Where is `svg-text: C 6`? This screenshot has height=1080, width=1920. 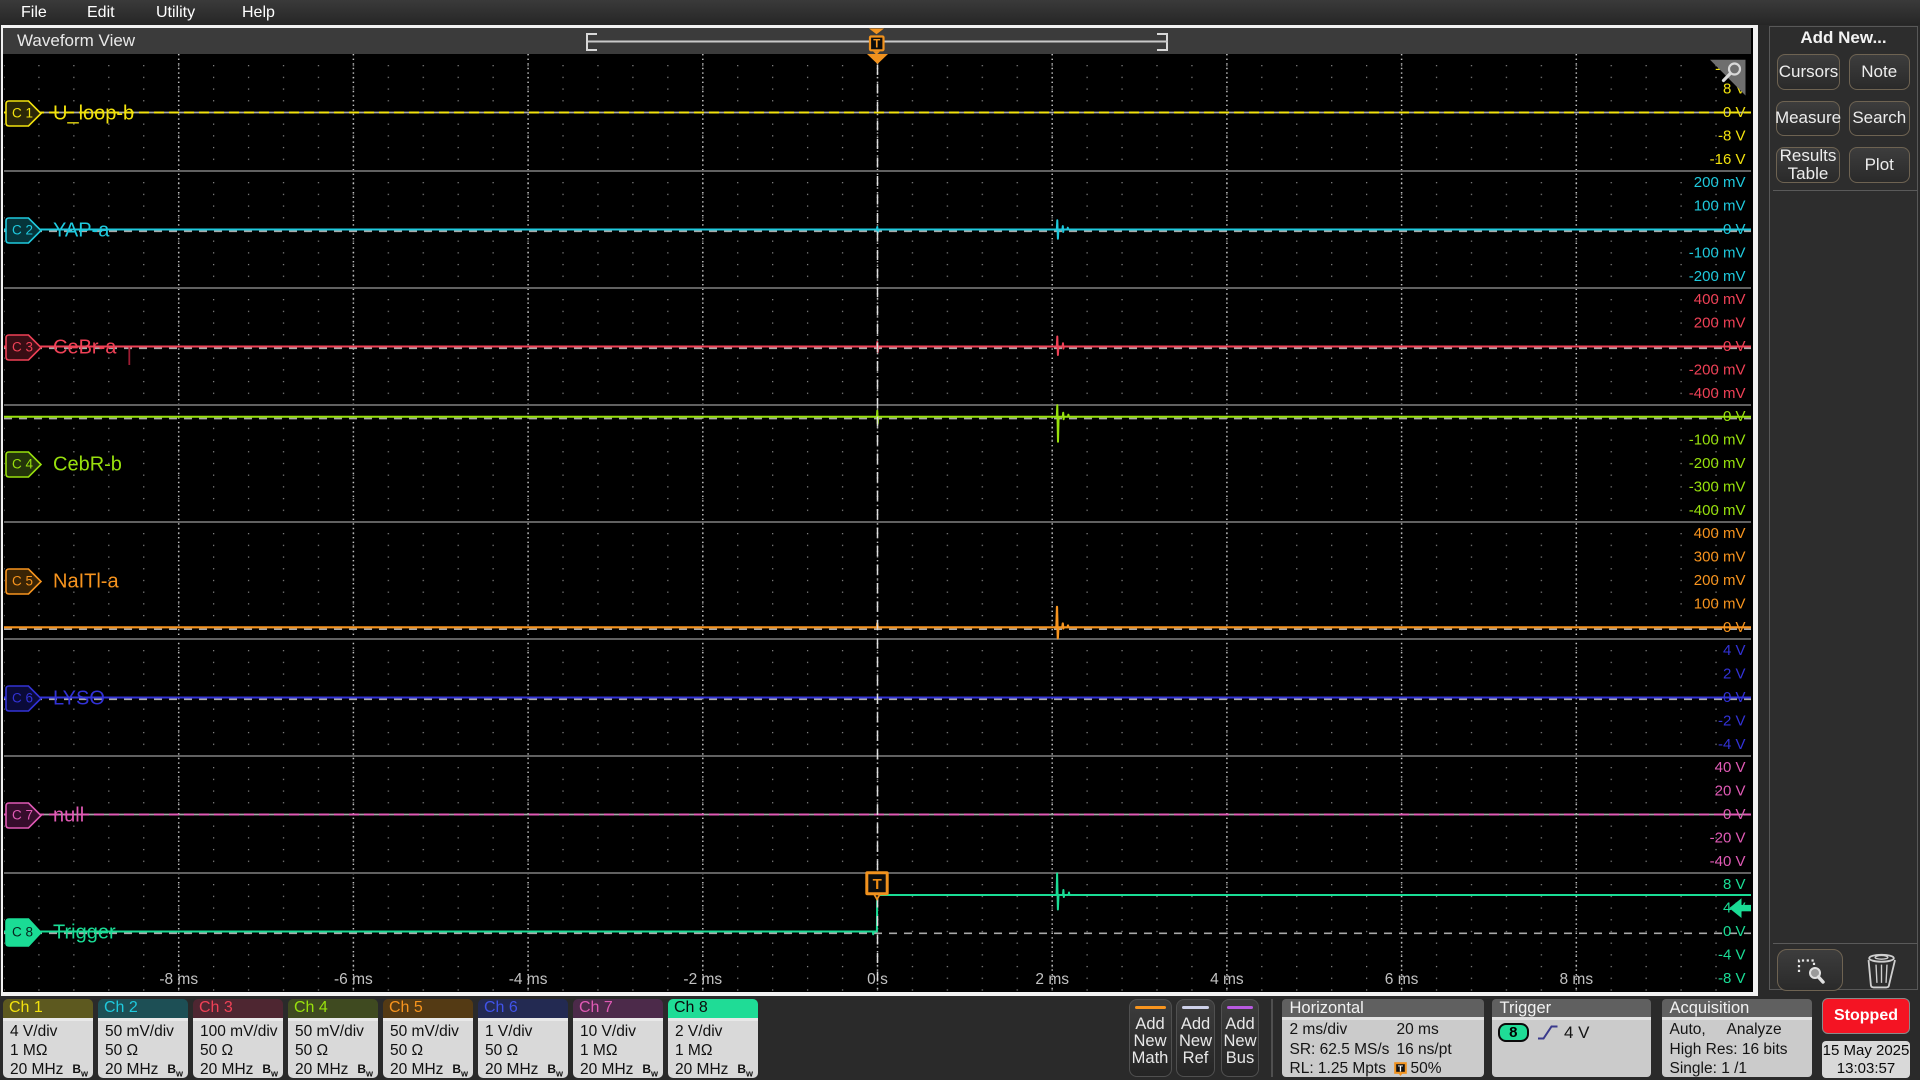
svg-text: C 6 is located at coordinates (22, 698).